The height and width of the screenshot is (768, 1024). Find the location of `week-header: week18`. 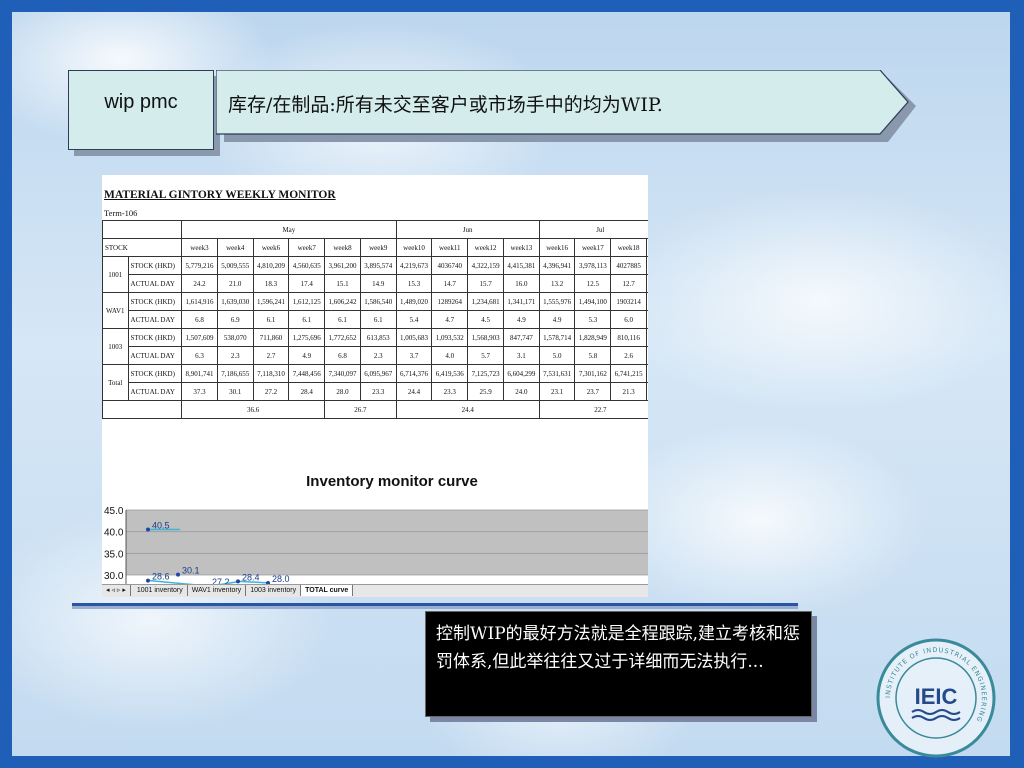

week-header: week18 is located at coordinates (629, 247).